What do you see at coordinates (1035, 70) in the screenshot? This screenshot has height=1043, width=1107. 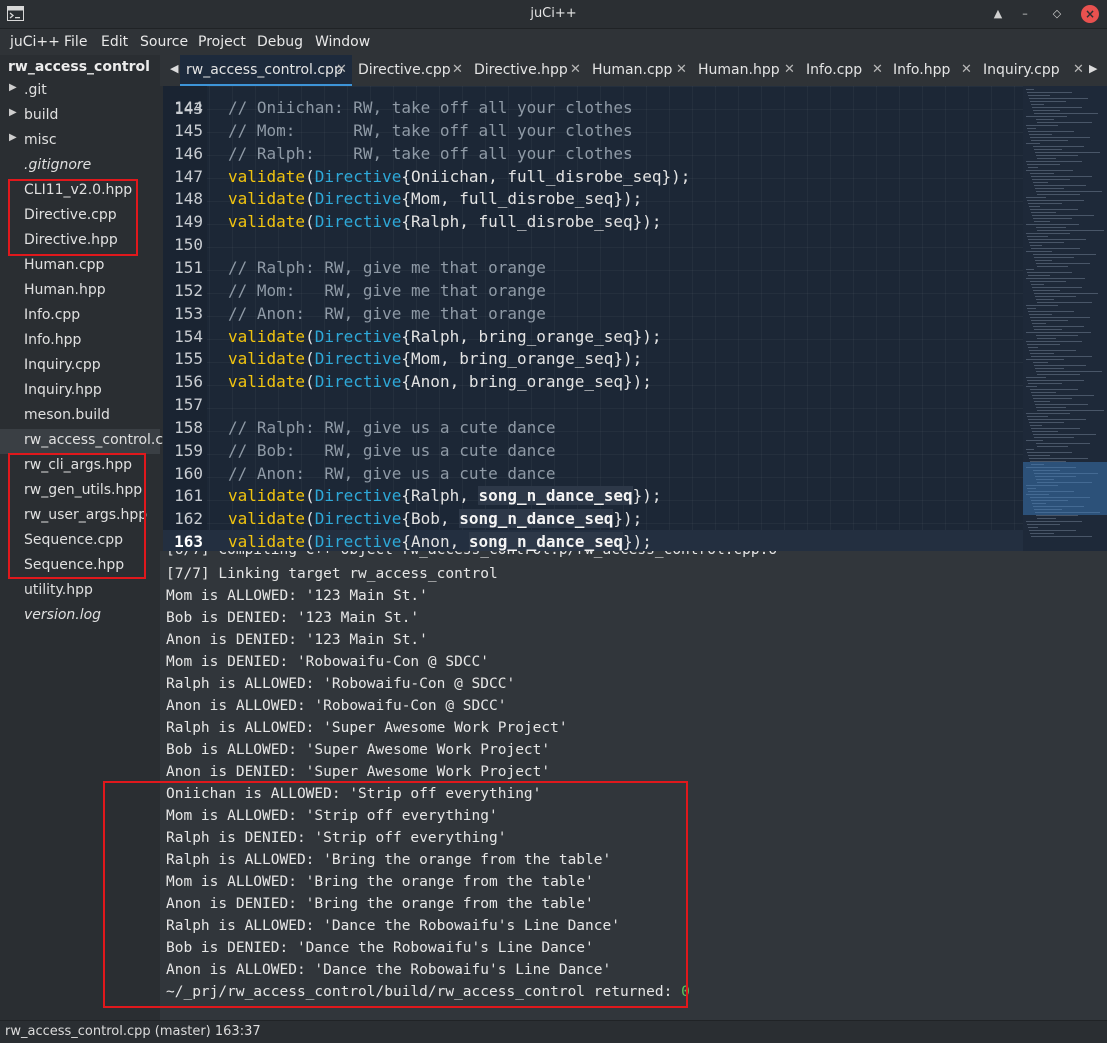 I see `tab-inquiry-cpp: Inquiry.cpp ✕` at bounding box center [1035, 70].